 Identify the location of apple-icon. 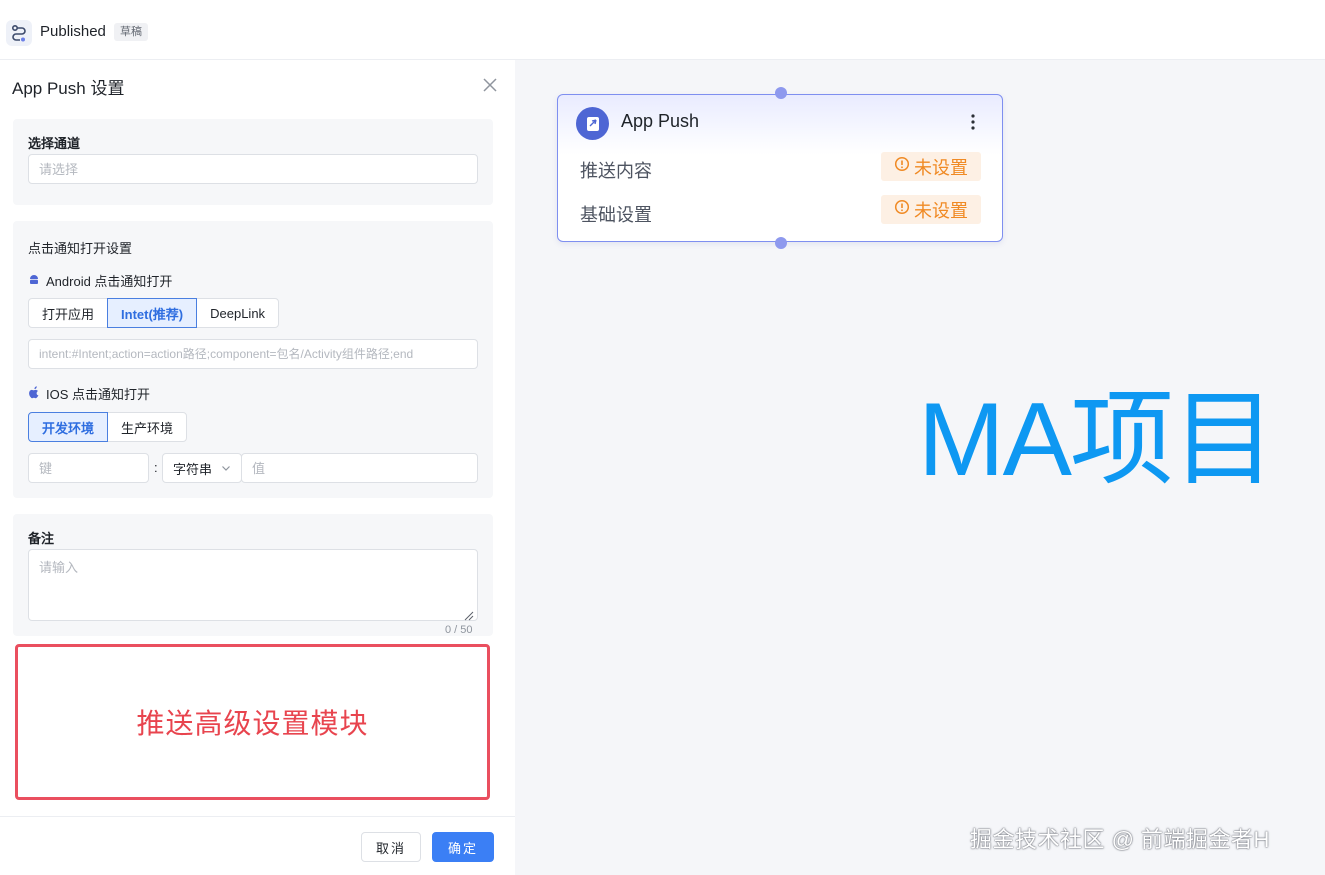
(34, 393).